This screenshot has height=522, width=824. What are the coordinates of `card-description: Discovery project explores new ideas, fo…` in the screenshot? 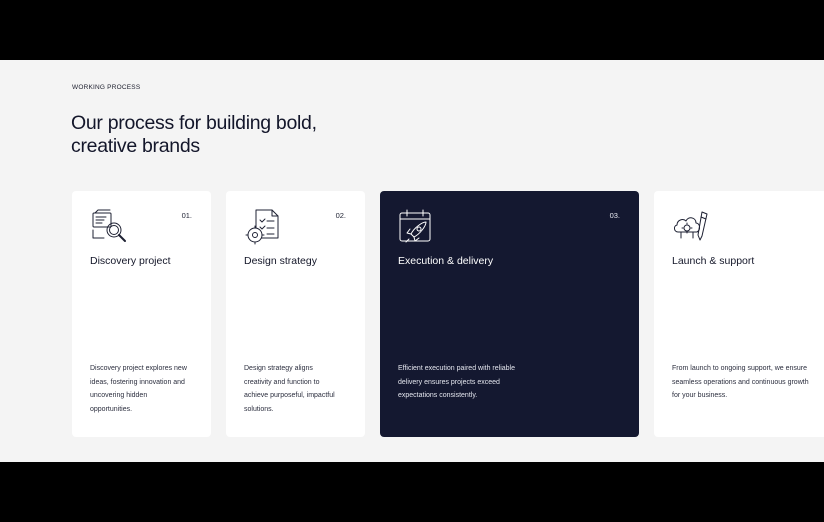 It's located at (138, 389).